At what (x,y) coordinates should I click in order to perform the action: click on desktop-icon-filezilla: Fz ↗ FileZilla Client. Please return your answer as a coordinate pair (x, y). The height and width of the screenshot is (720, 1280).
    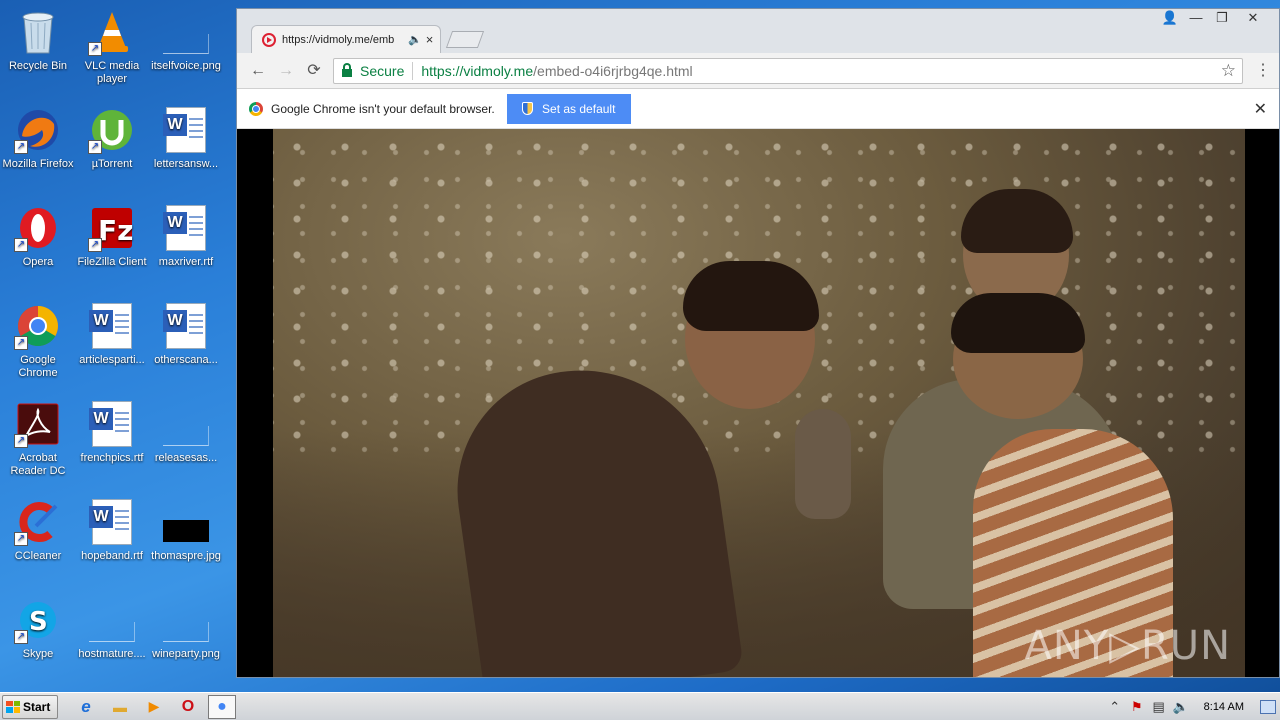
    Looking at the image, I should click on (112, 246).